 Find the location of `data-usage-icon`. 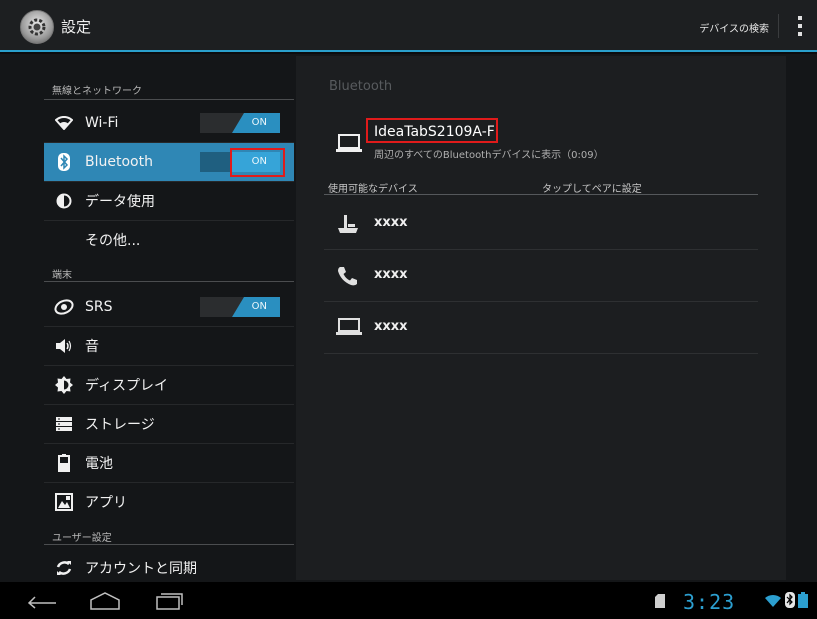

data-usage-icon is located at coordinates (64, 201).